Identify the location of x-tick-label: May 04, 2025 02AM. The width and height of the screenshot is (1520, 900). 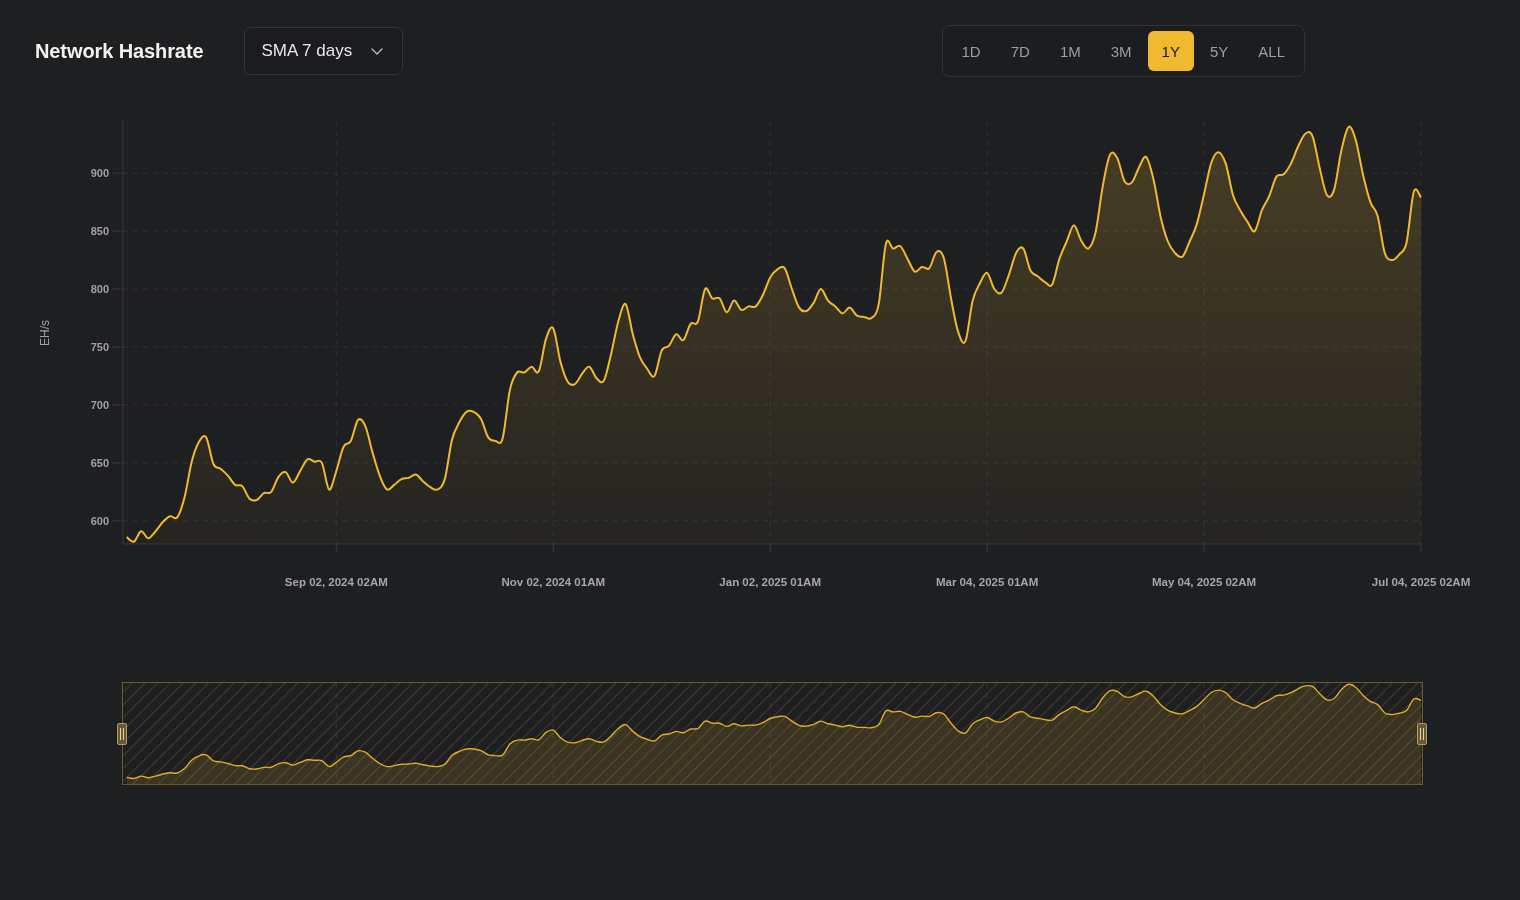
(1204, 582).